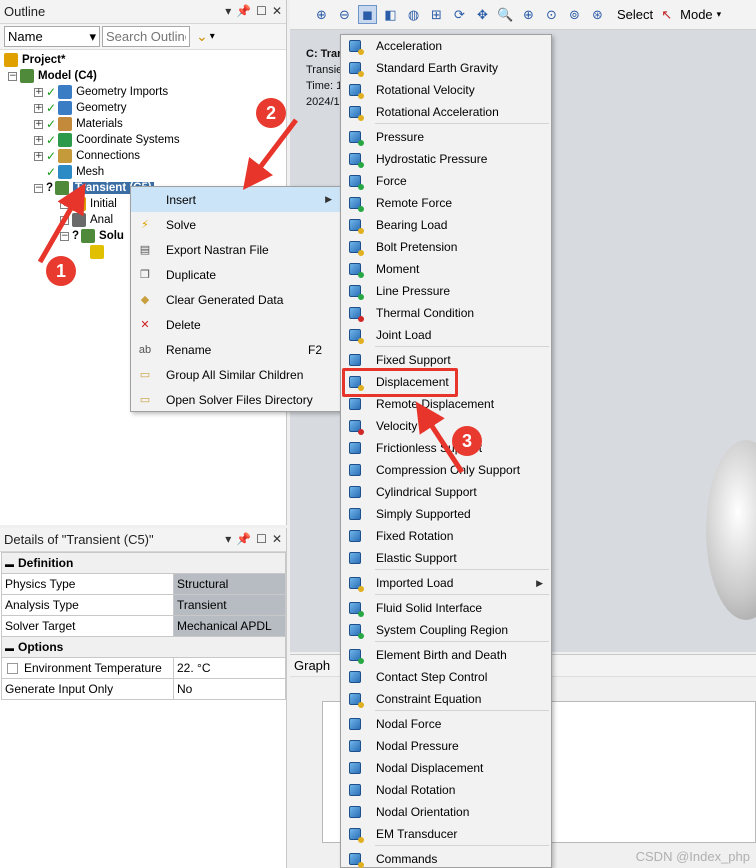 This screenshot has height=868, width=756. Describe the element at coordinates (229, 584) in the screenshot. I see `details-value: Structural` at that location.